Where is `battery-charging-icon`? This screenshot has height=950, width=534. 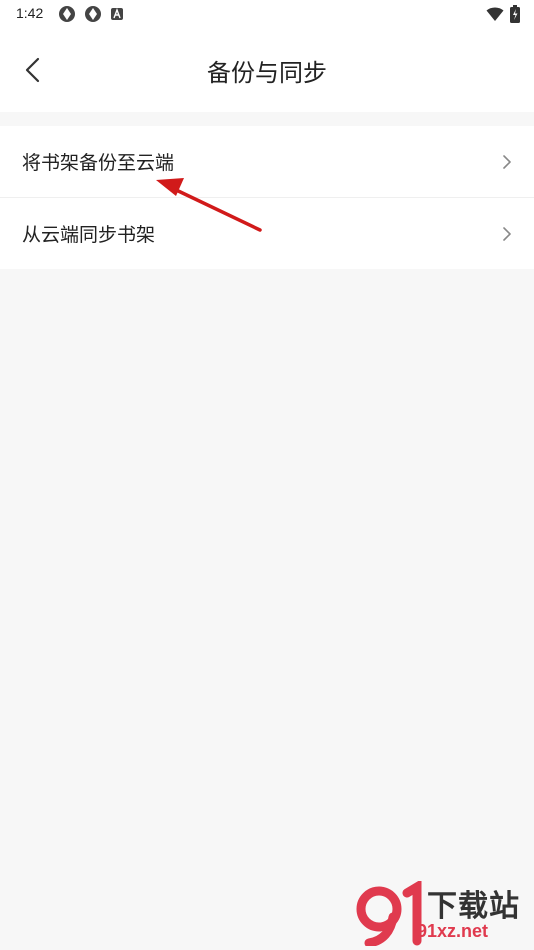
battery-charging-icon is located at coordinates (515, 14).